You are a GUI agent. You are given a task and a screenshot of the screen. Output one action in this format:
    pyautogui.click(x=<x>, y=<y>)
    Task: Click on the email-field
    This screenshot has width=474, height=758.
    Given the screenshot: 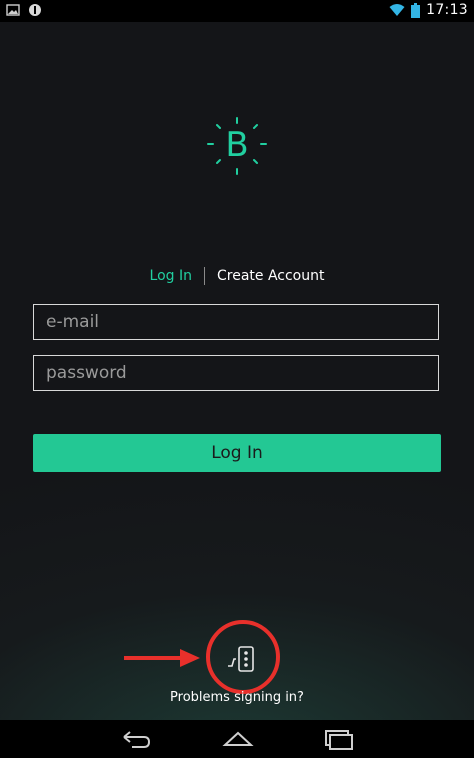 What is the action you would take?
    pyautogui.click(x=236, y=322)
    